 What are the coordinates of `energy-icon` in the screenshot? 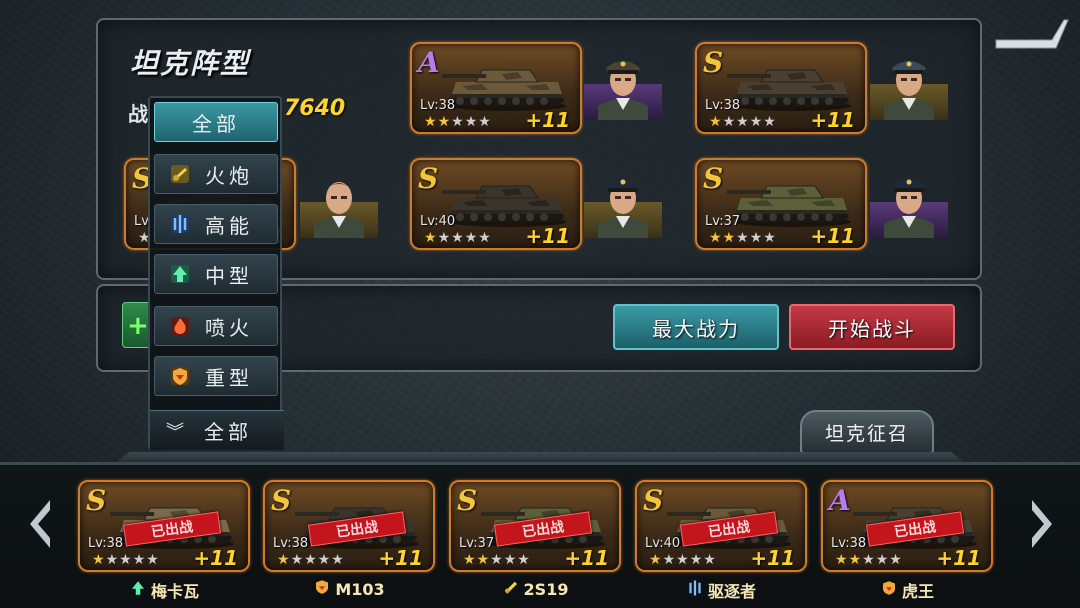 It's located at (180, 224).